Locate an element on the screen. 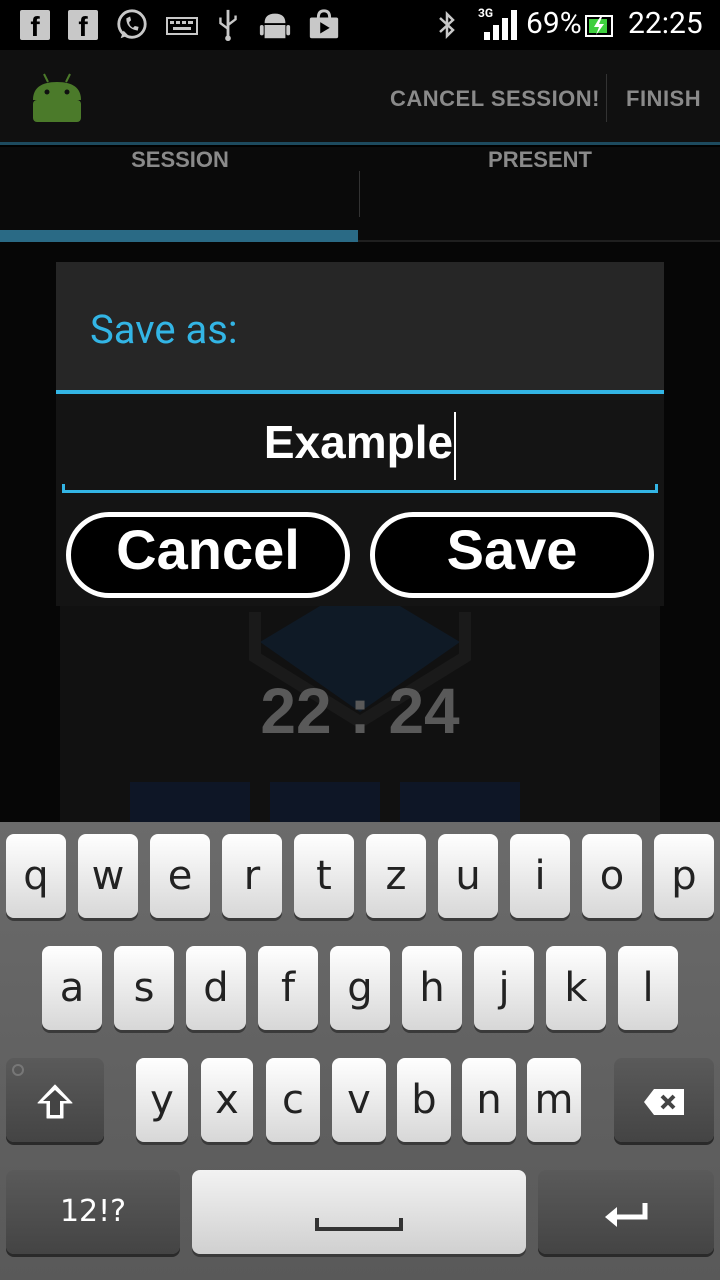  key-y: y is located at coordinates (162, 1100).